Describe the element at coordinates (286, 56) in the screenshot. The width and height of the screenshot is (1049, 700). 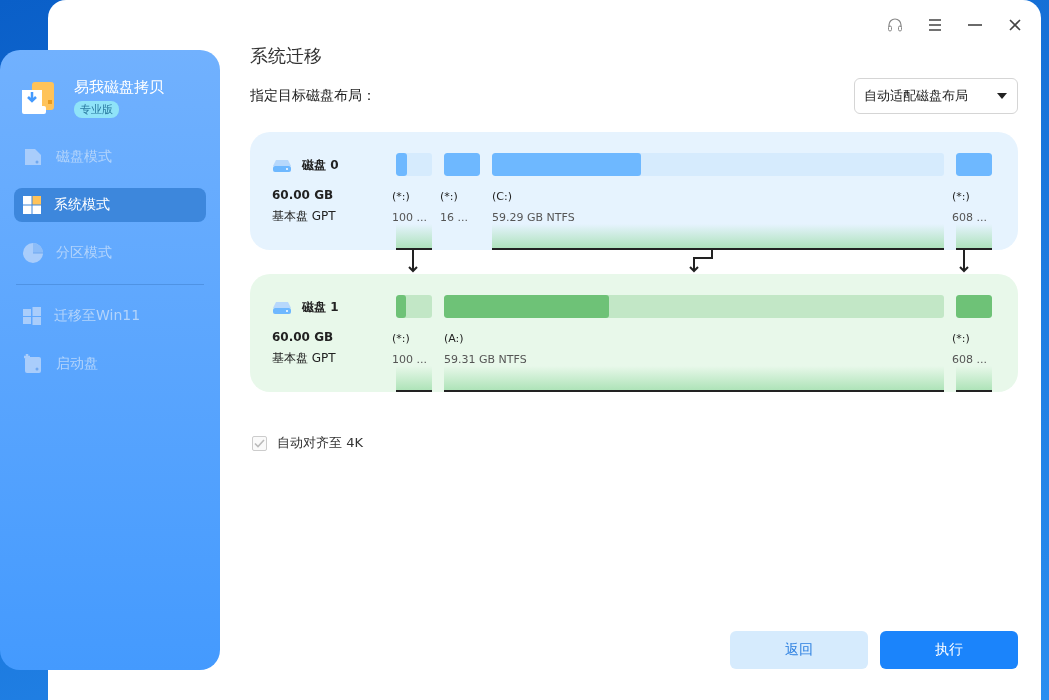
I see `page-title: 系统迁移` at that location.